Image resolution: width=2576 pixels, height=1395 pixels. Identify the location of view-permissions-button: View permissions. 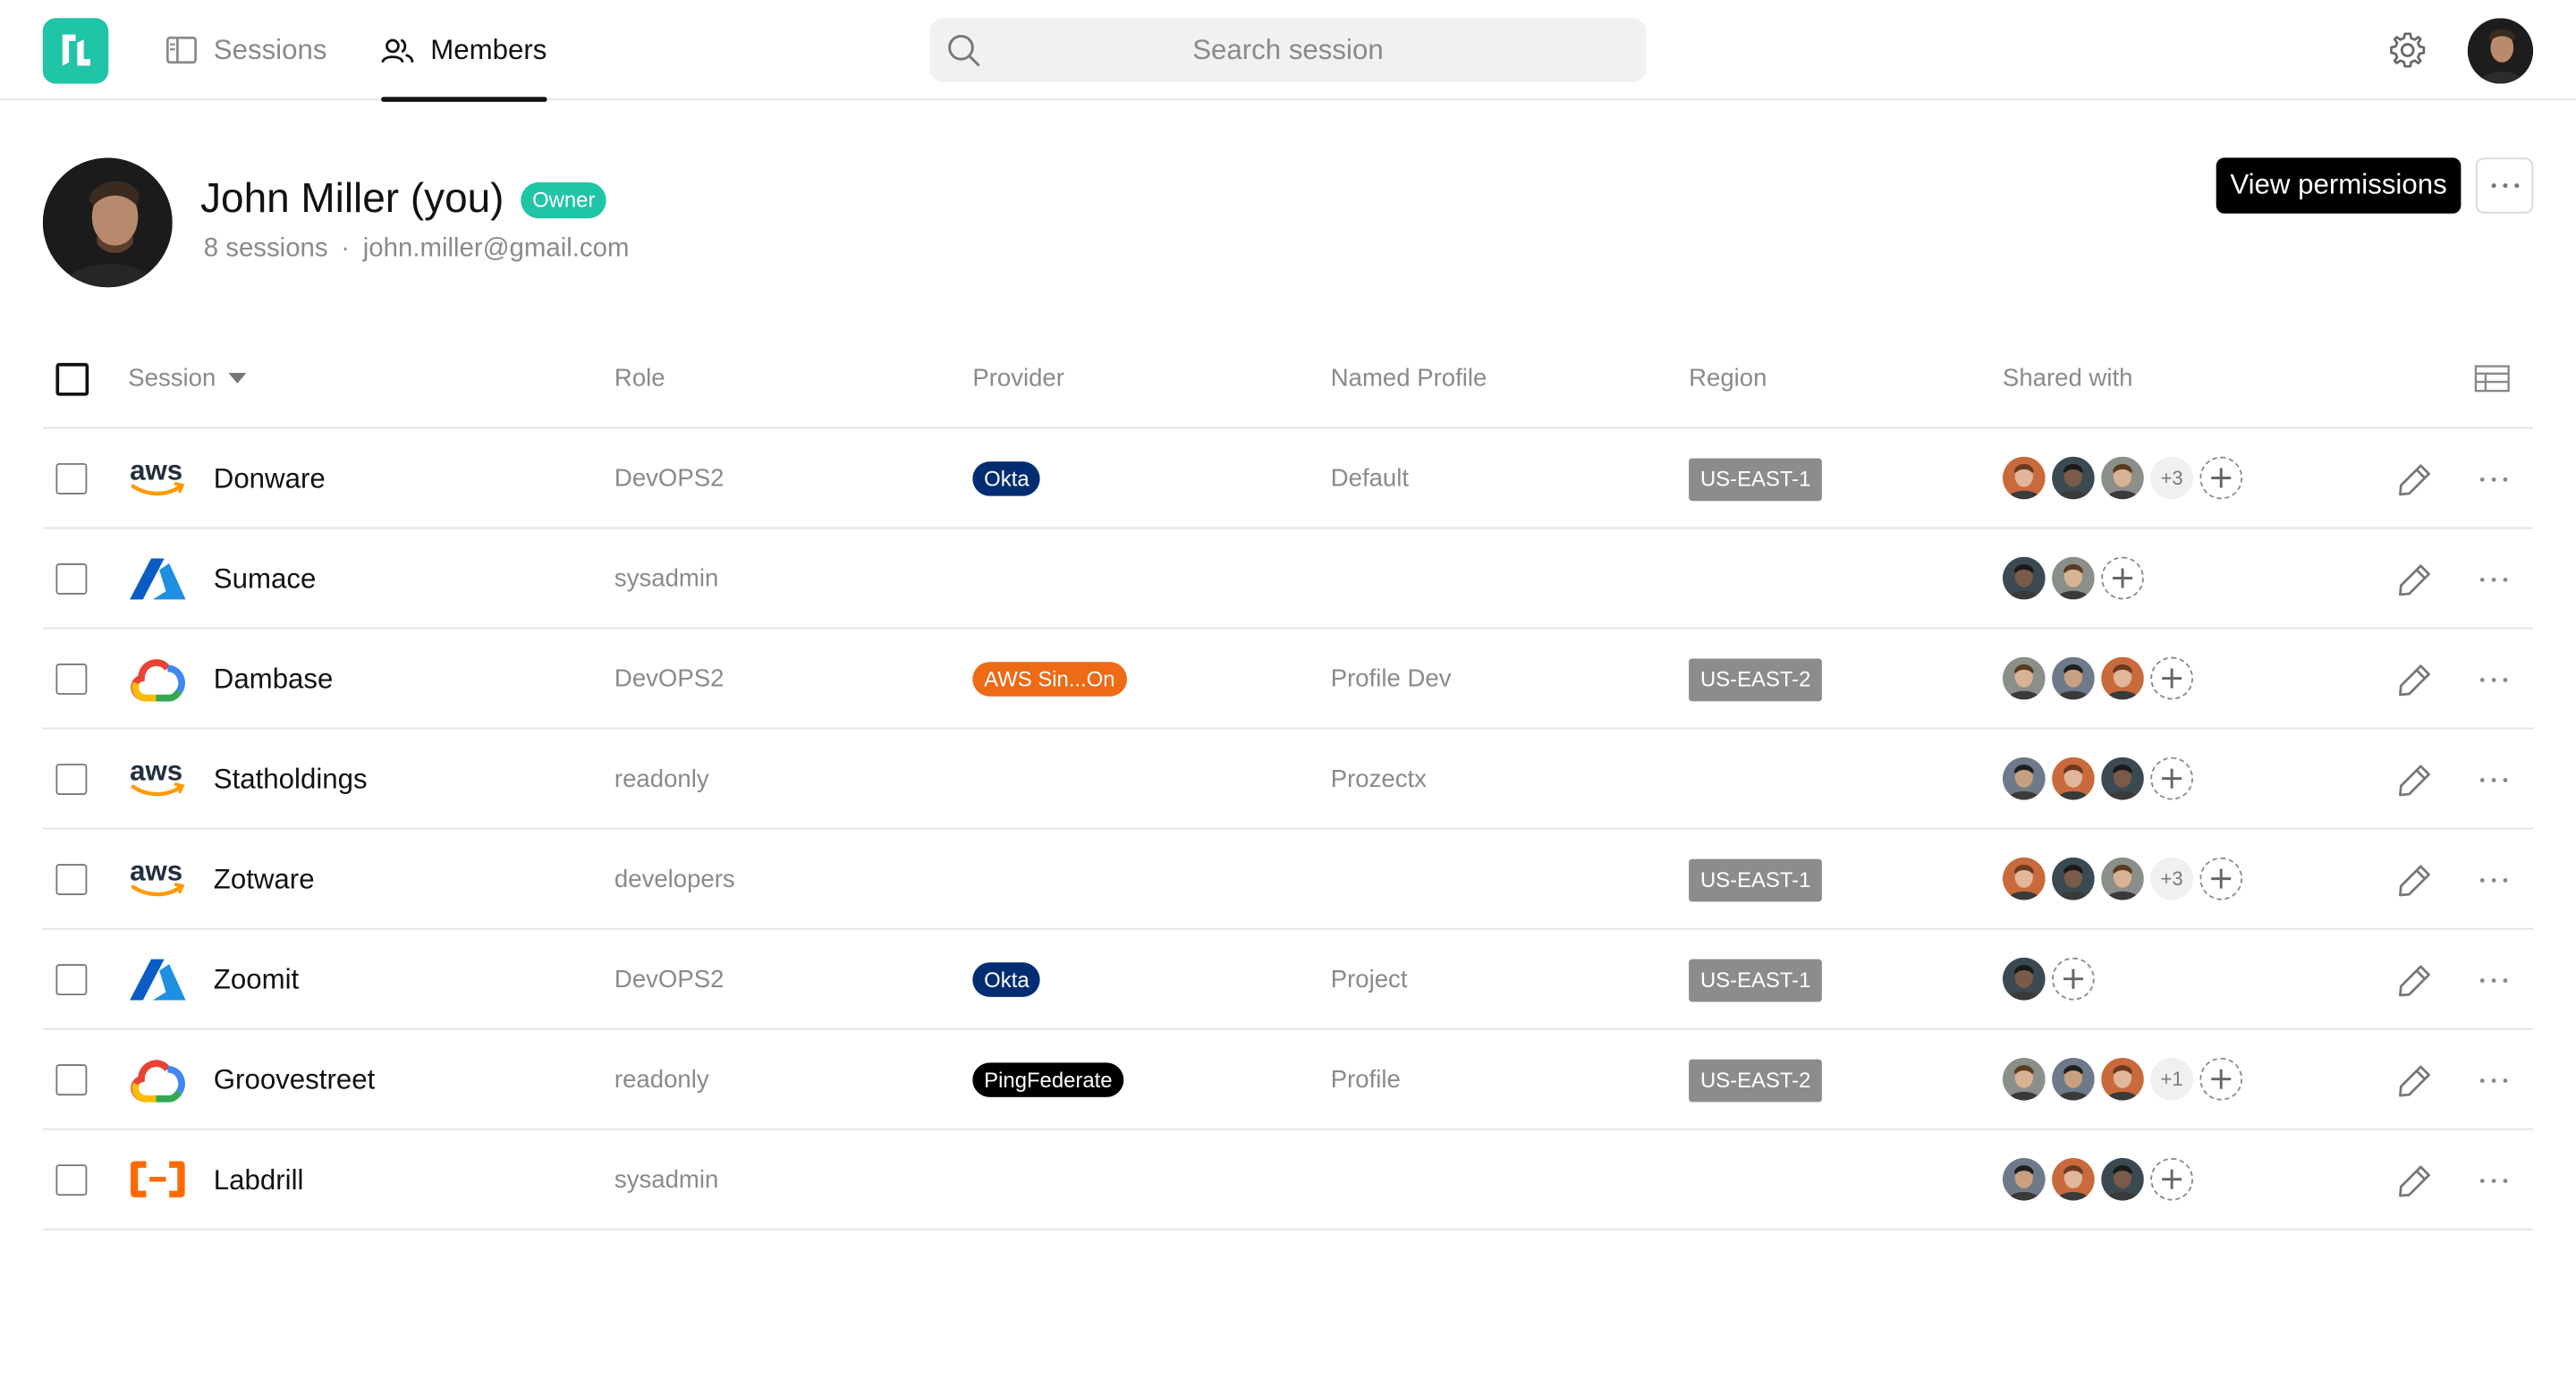
(2339, 185).